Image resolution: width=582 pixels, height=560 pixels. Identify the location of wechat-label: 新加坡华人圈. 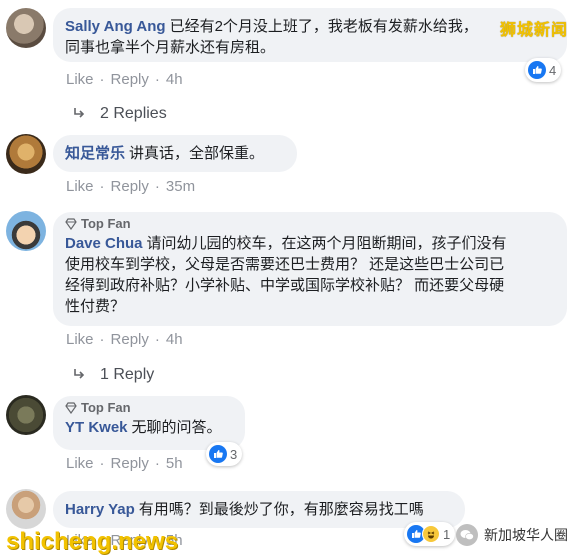
(526, 535).